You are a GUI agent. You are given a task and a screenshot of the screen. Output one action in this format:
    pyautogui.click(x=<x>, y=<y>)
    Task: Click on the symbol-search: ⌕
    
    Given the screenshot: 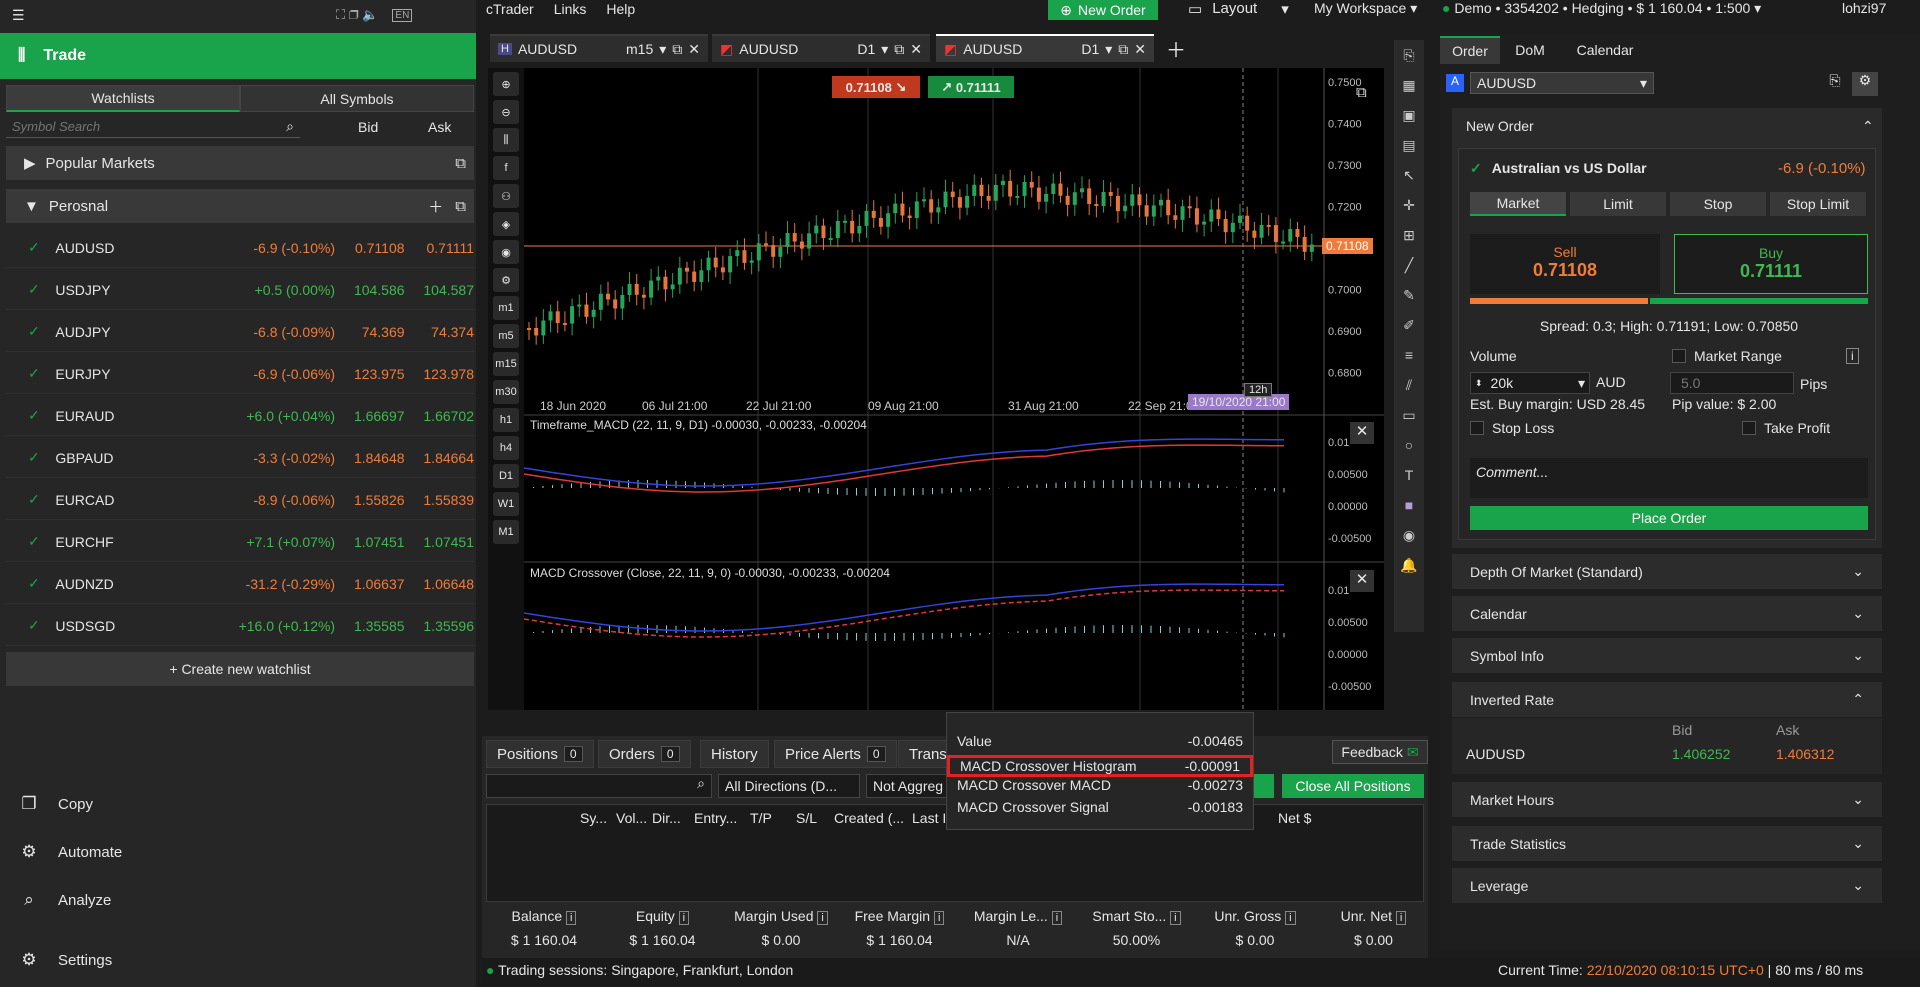 What is the action you would take?
    pyautogui.click(x=153, y=127)
    